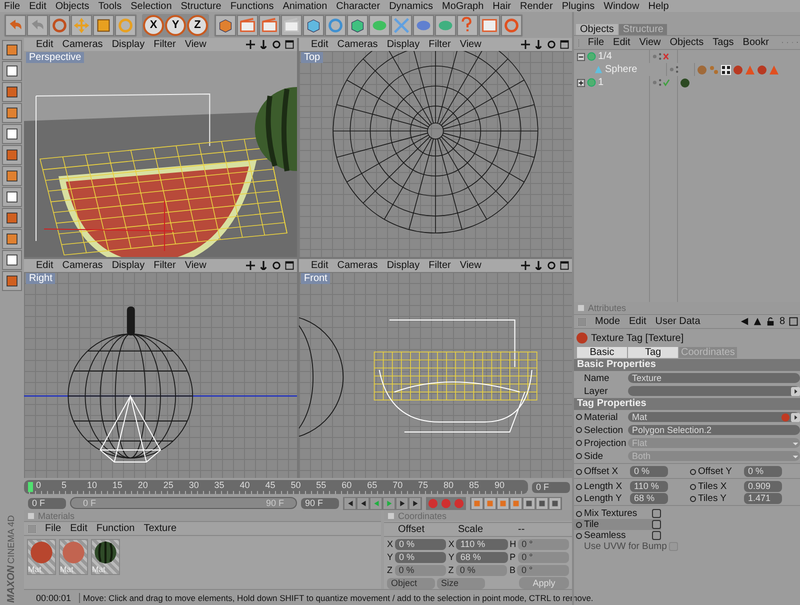 This screenshot has height=605, width=800. What do you see at coordinates (763, 498) in the screenshot?
I see `number-field: 1.471` at bounding box center [763, 498].